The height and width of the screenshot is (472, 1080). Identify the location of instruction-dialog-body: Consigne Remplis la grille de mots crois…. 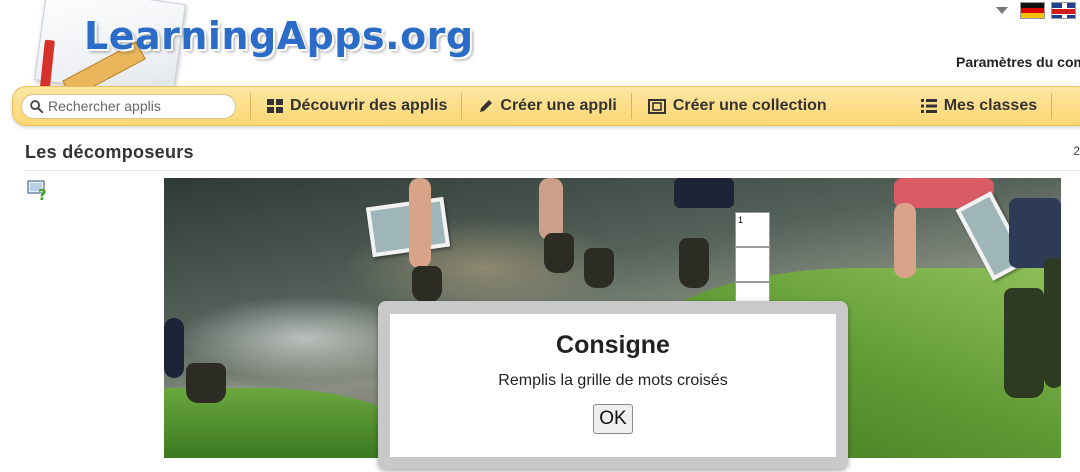
(613, 385).